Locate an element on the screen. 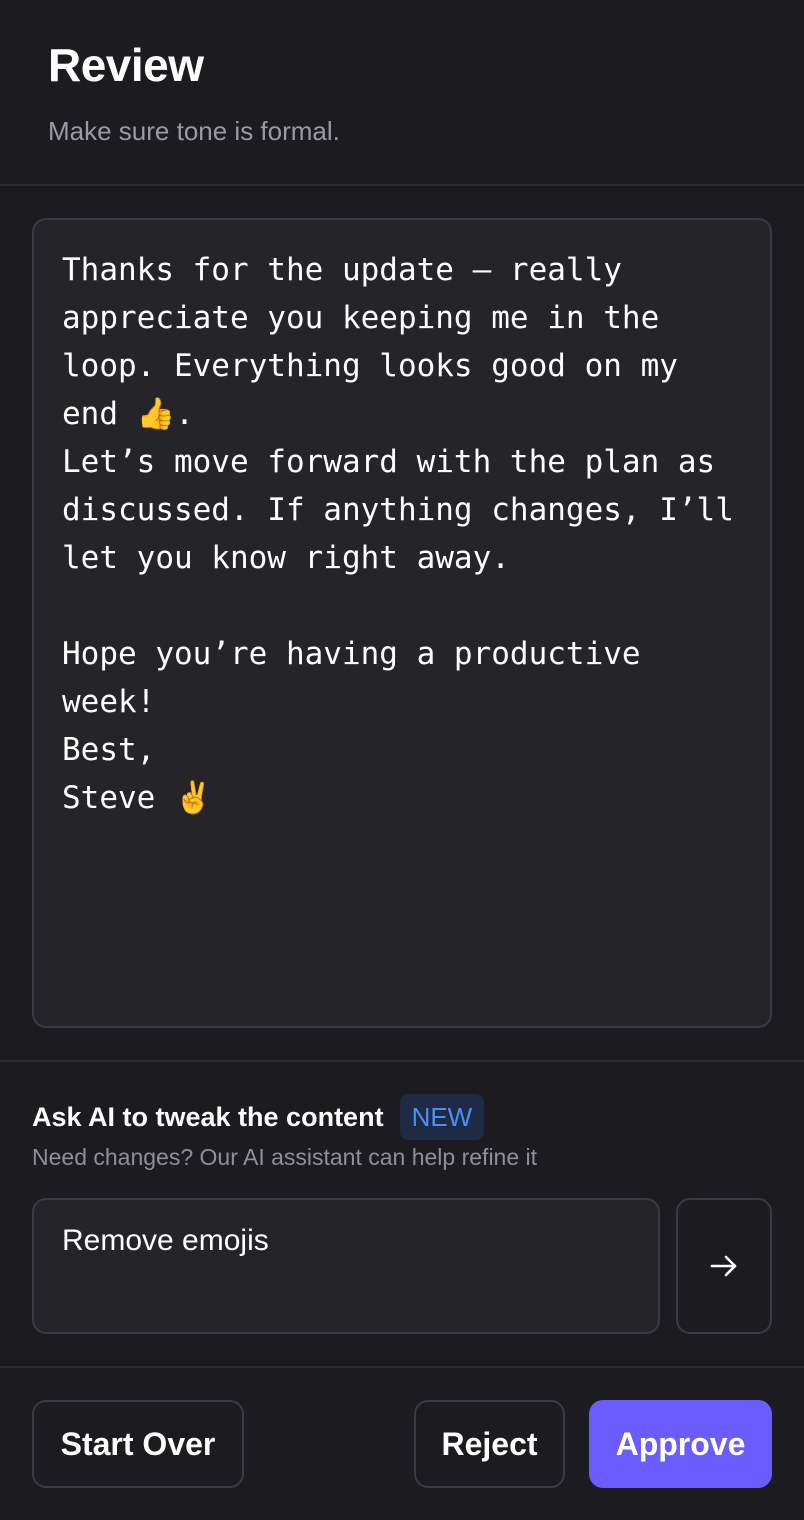 Image resolution: width=804 pixels, height=1520 pixels. ai-prompt-input: Remove emojis is located at coordinates (346, 1266).